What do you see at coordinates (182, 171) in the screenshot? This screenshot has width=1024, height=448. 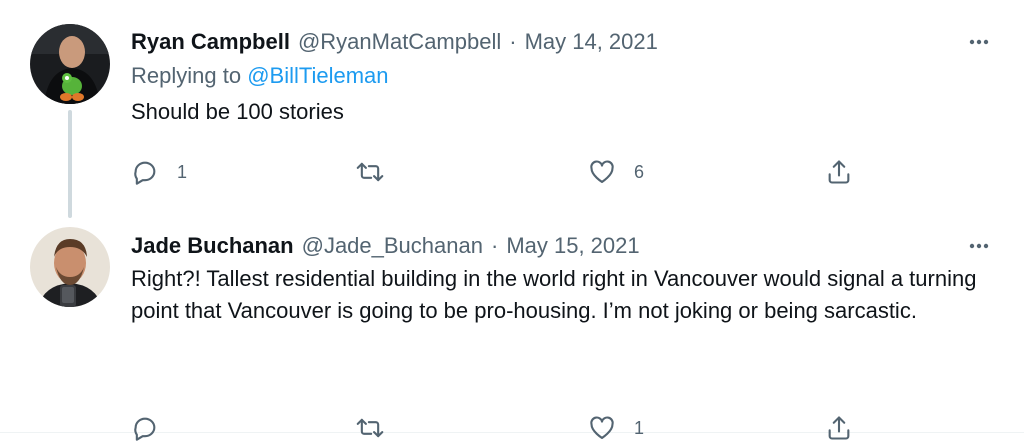 I see `reply-count: 1` at bounding box center [182, 171].